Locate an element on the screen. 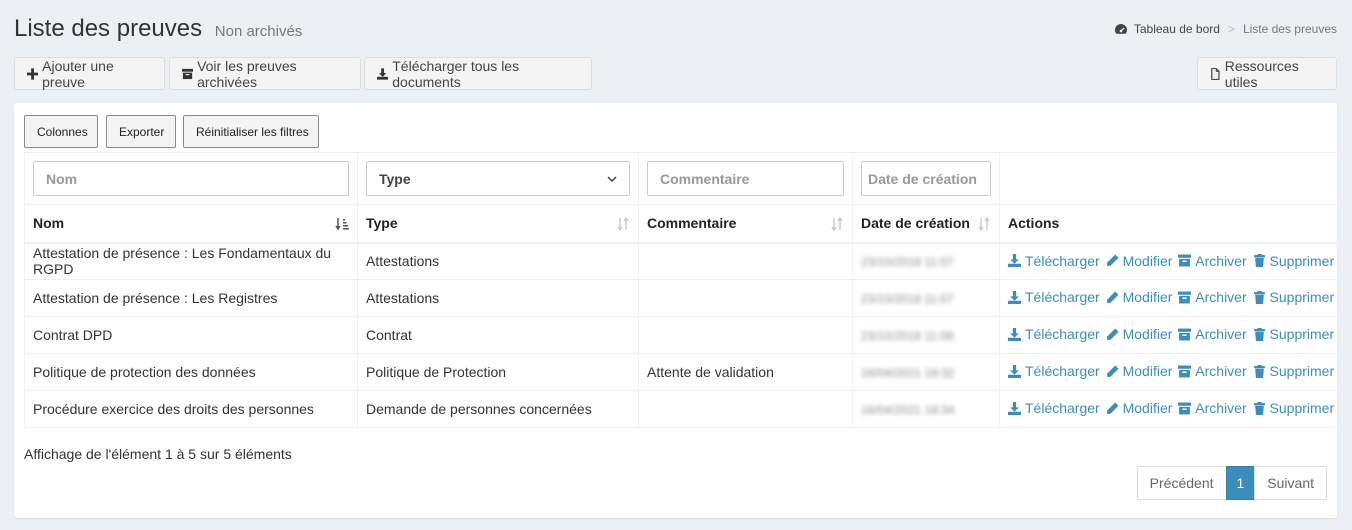 This screenshot has width=1352, height=530. column-header-comment: Commentaire is located at coordinates (745, 224).